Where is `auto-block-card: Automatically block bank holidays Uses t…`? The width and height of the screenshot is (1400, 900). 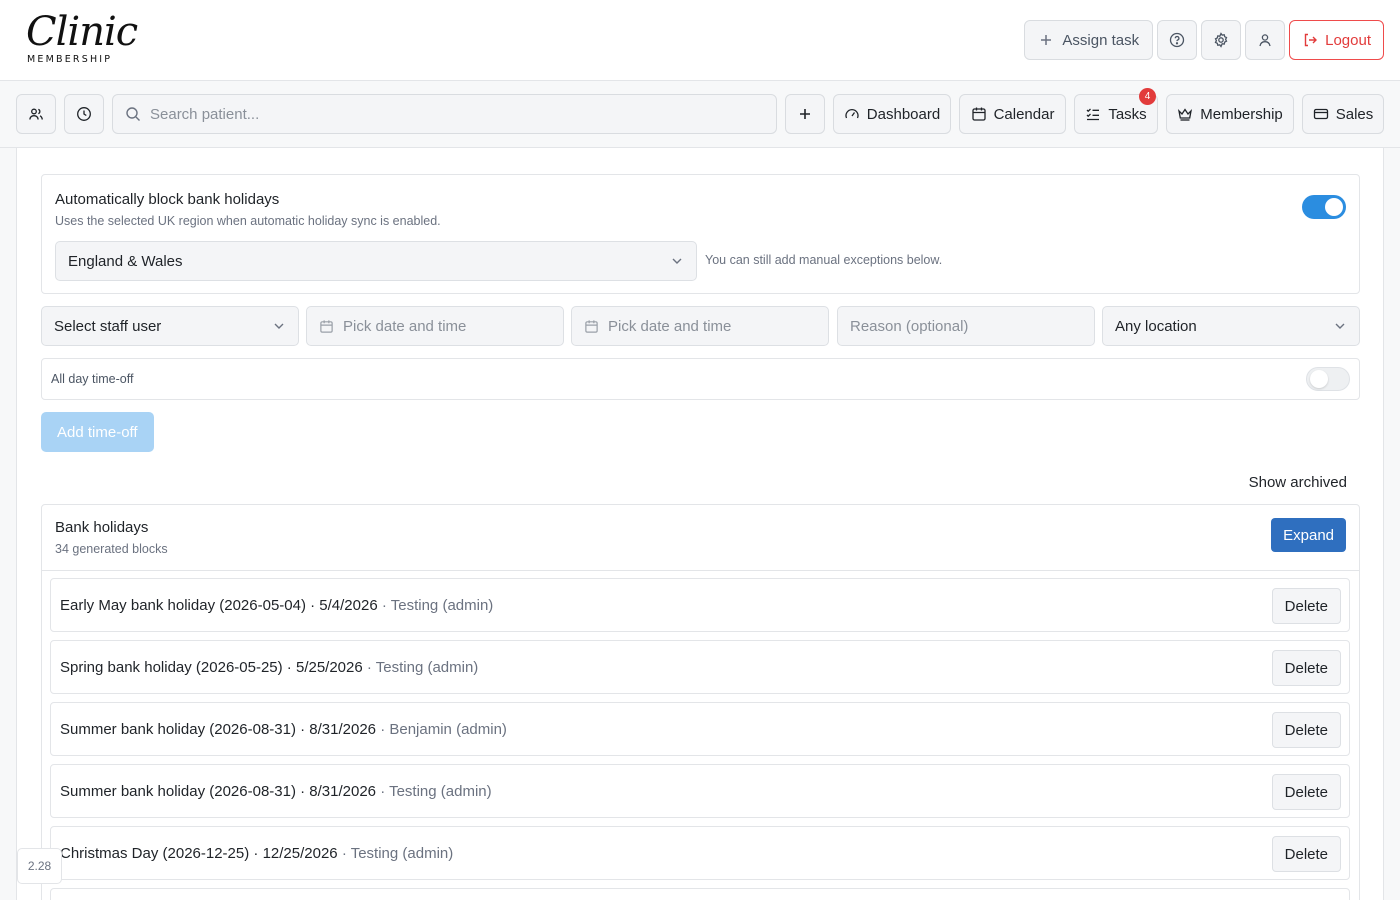
auto-block-card: Automatically block bank holidays Uses t… is located at coordinates (700, 234).